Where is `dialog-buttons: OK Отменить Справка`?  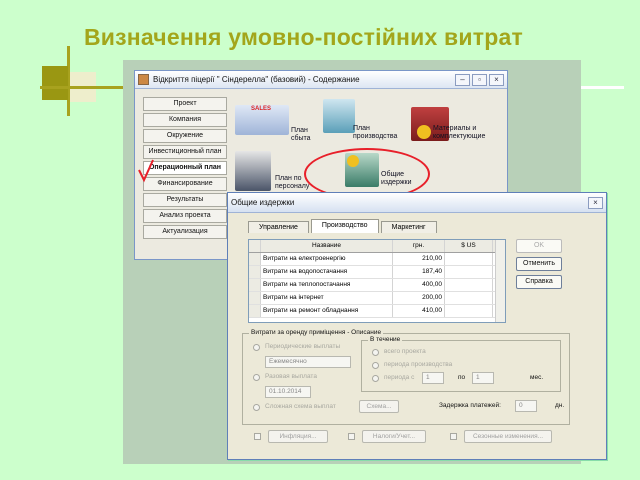 dialog-buttons: OK Отменить Справка is located at coordinates (540, 266).